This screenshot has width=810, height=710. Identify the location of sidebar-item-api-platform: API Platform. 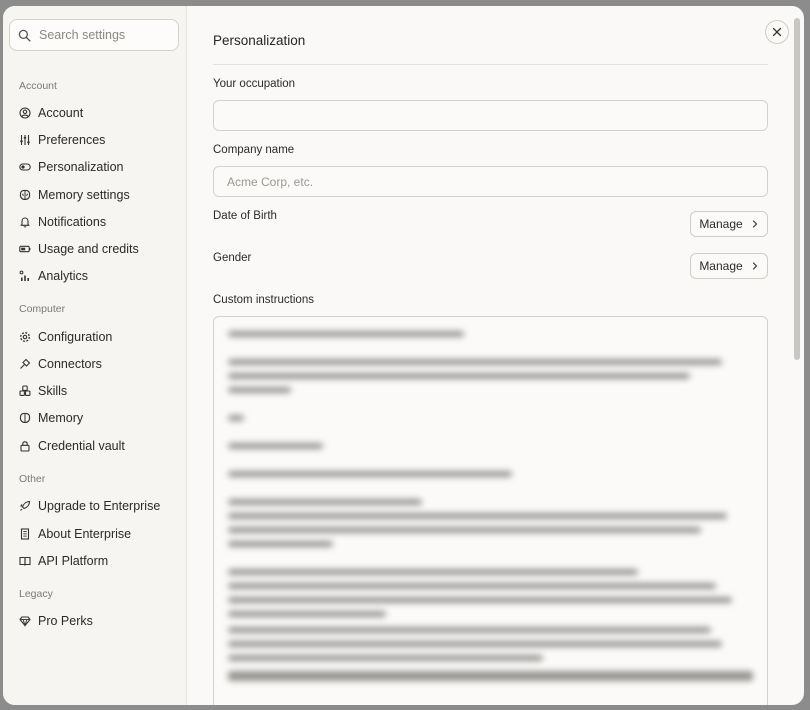
(99, 561).